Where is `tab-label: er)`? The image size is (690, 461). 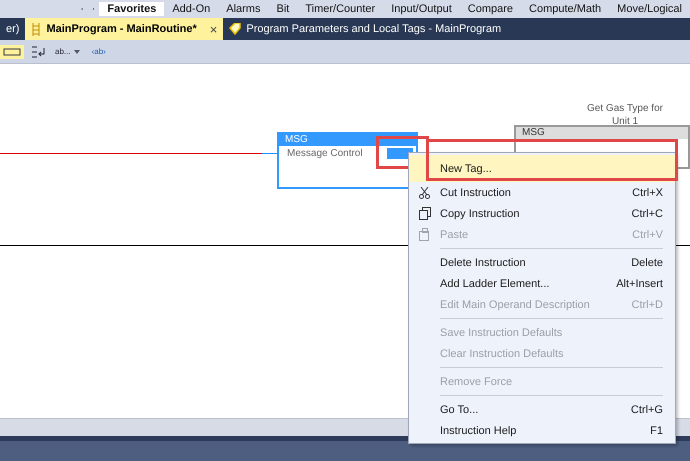 tab-label: er) is located at coordinates (13, 29).